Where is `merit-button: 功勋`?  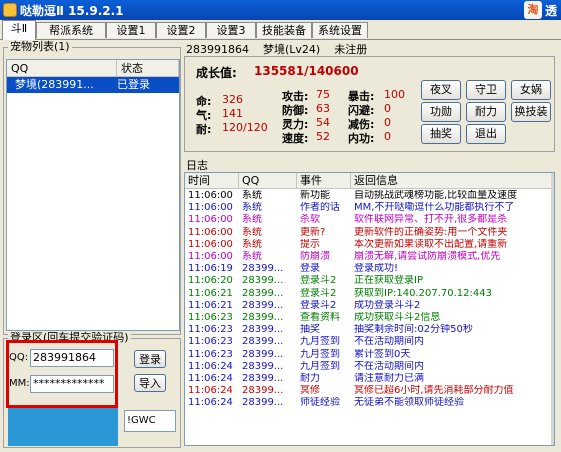 merit-button: 功勋 is located at coordinates (441, 112).